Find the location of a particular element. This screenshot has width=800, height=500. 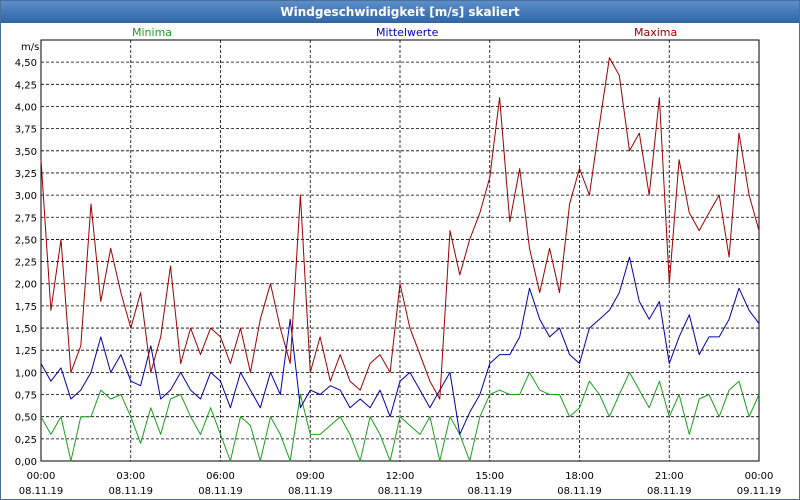

y-tick-label: 2,75 is located at coordinates (26, 218).